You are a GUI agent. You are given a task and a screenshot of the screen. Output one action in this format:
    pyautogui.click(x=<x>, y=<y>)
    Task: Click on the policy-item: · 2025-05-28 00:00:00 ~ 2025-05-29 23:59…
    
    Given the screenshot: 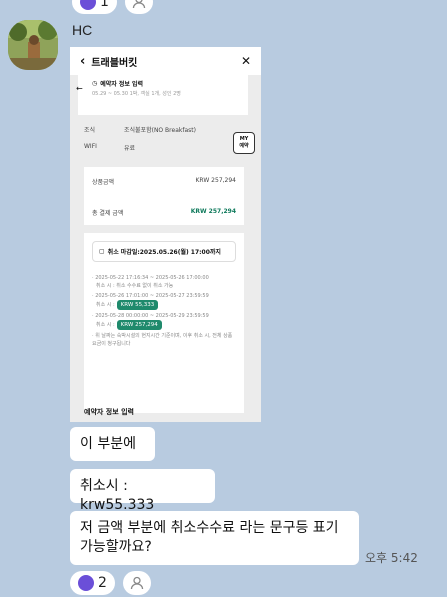 What is the action you would take?
    pyautogui.click(x=150, y=316)
    